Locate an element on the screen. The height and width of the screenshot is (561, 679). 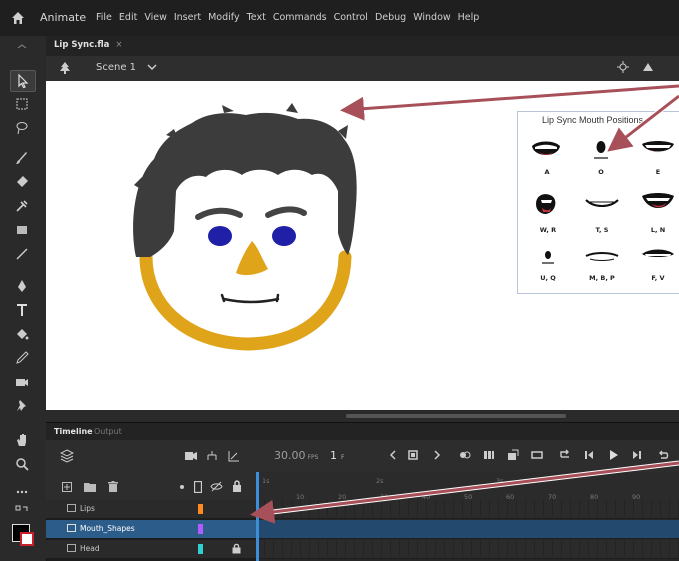
layer-lock-icon is located at coordinates (236, 548).